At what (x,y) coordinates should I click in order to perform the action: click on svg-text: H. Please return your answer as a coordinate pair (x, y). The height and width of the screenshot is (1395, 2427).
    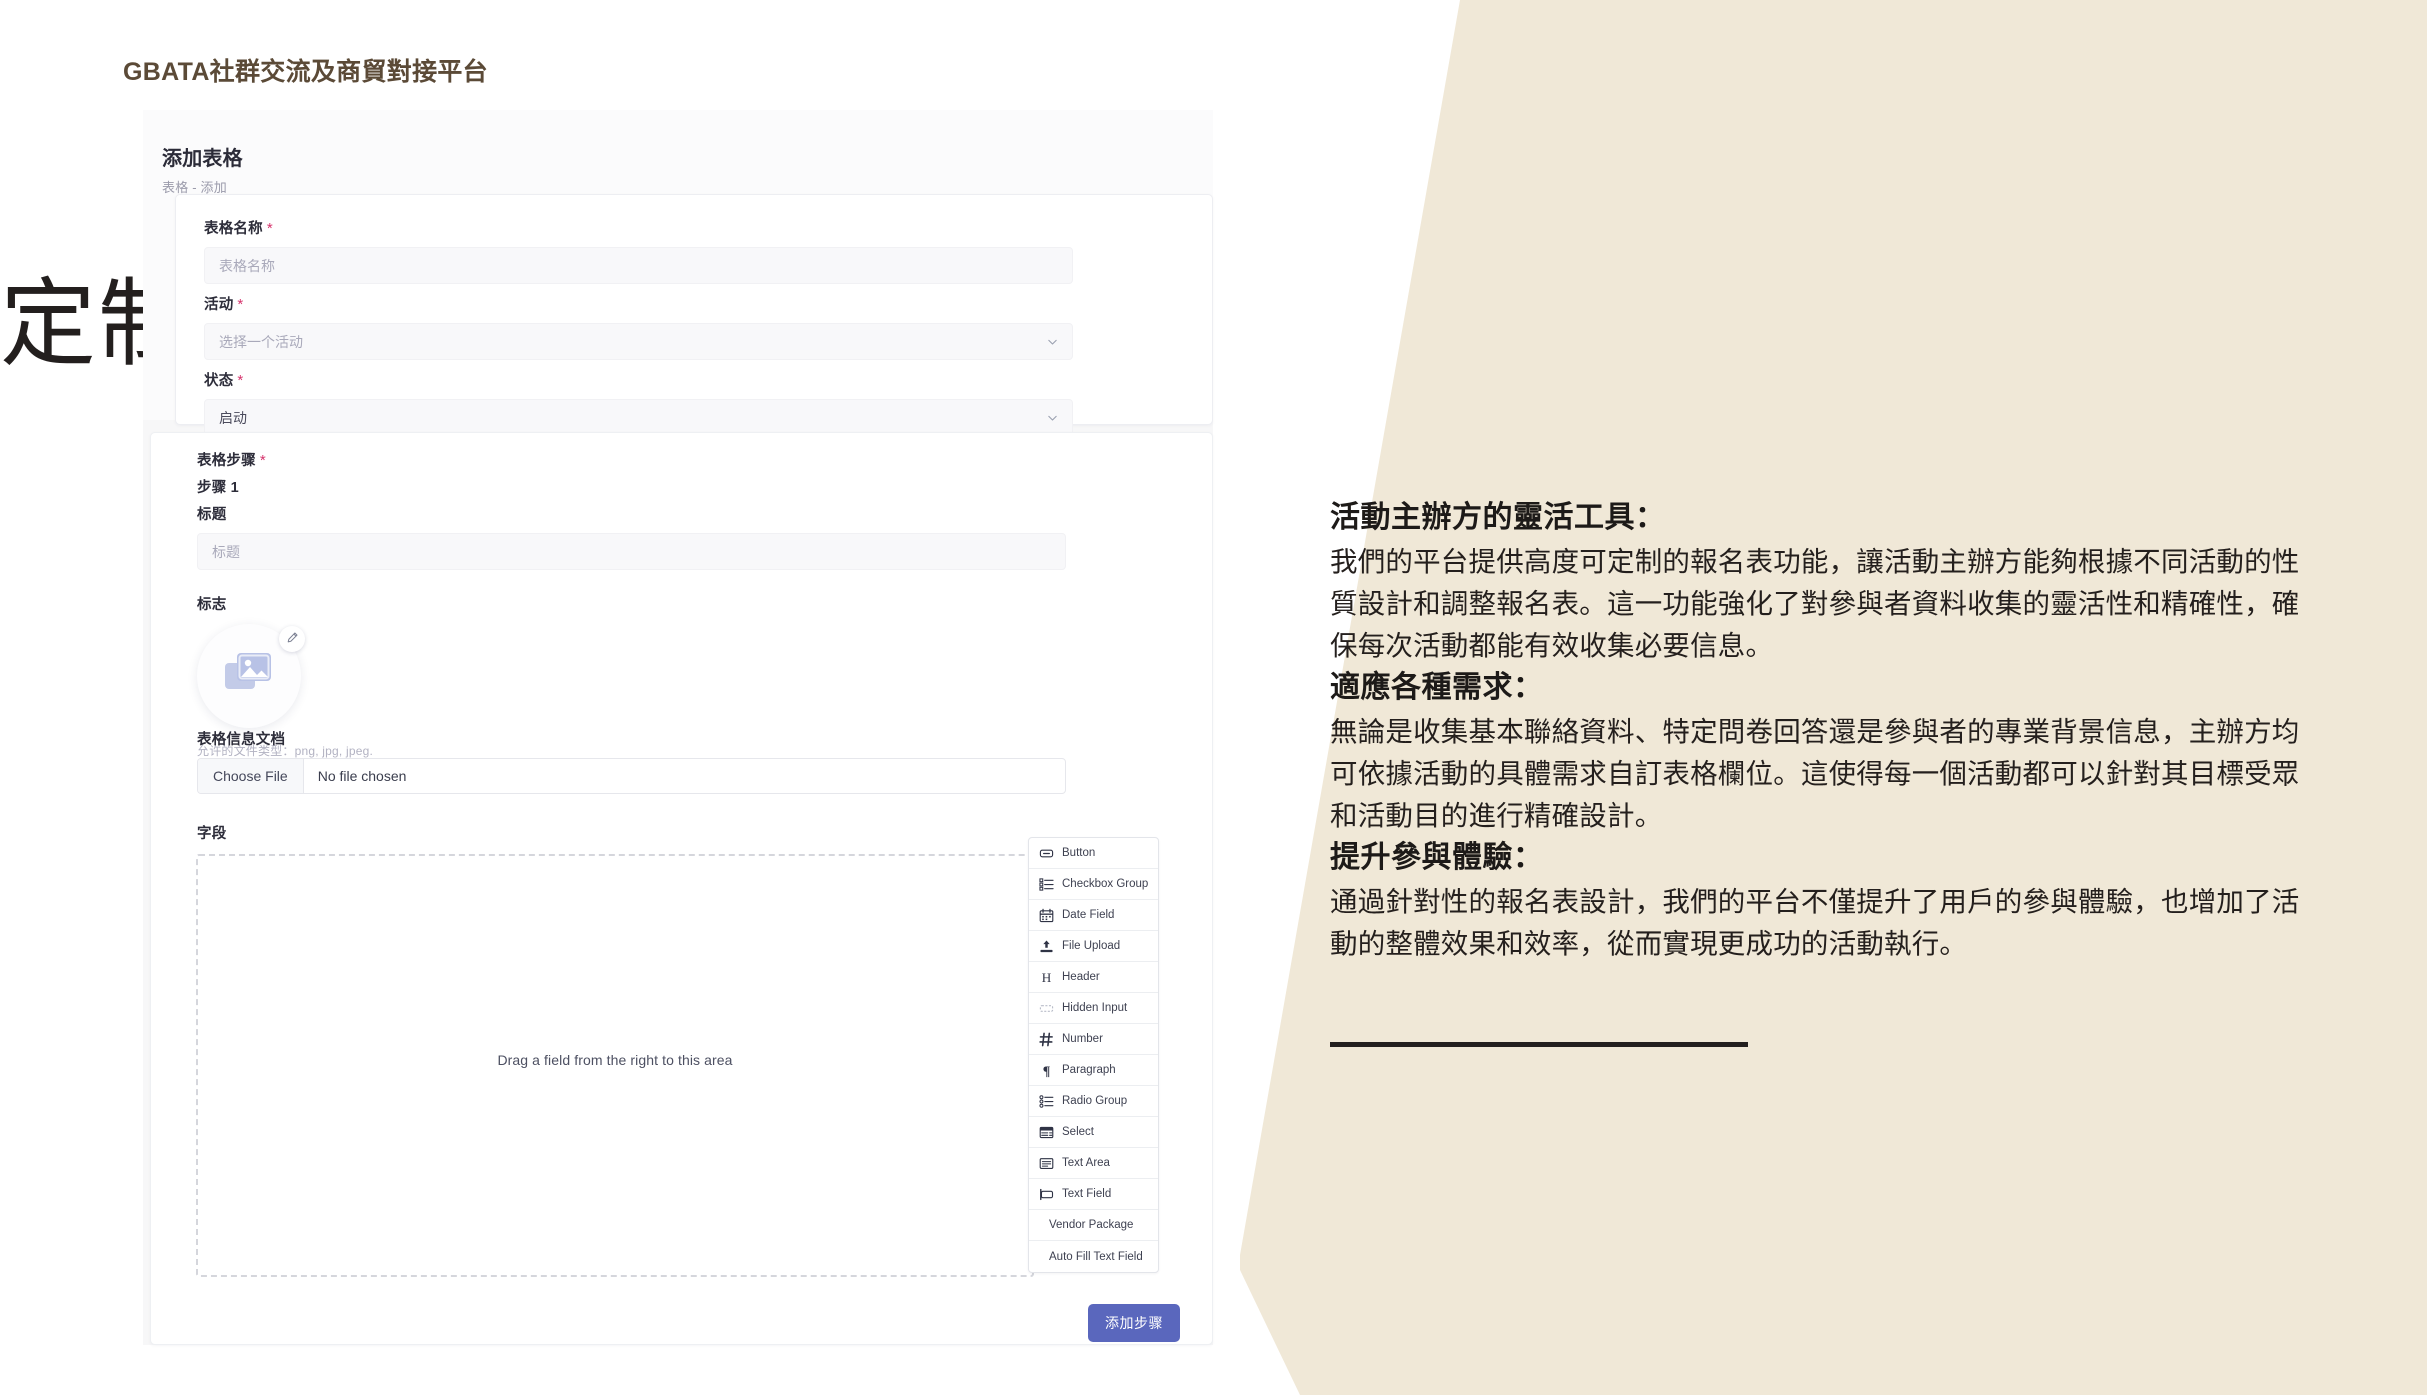
    Looking at the image, I should click on (1047, 977).